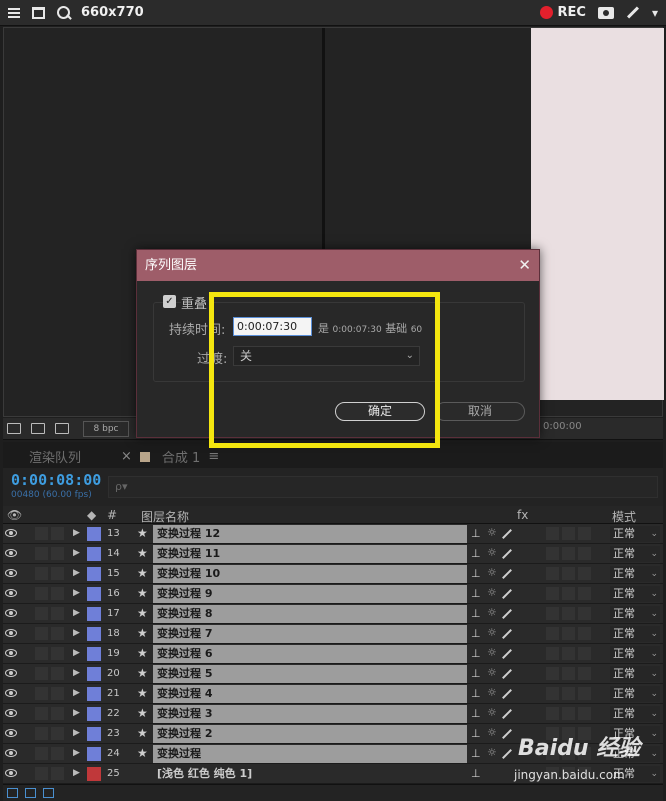 This screenshot has height=801, width=666. Describe the element at coordinates (333, 614) in the screenshot. I see `table-row: ▶ 17 ★ 变换过程 8 ⊥ ☼ 正常 ⌄` at that location.